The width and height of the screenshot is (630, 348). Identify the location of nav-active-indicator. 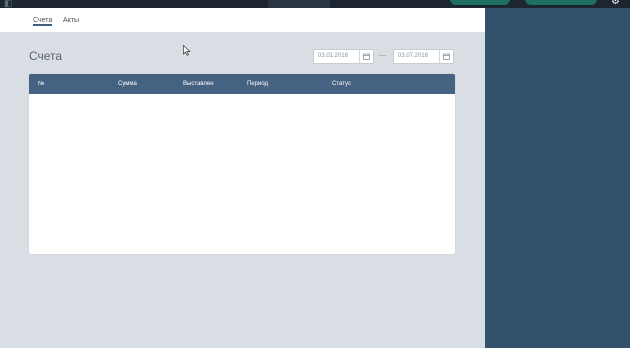
(299, 4).